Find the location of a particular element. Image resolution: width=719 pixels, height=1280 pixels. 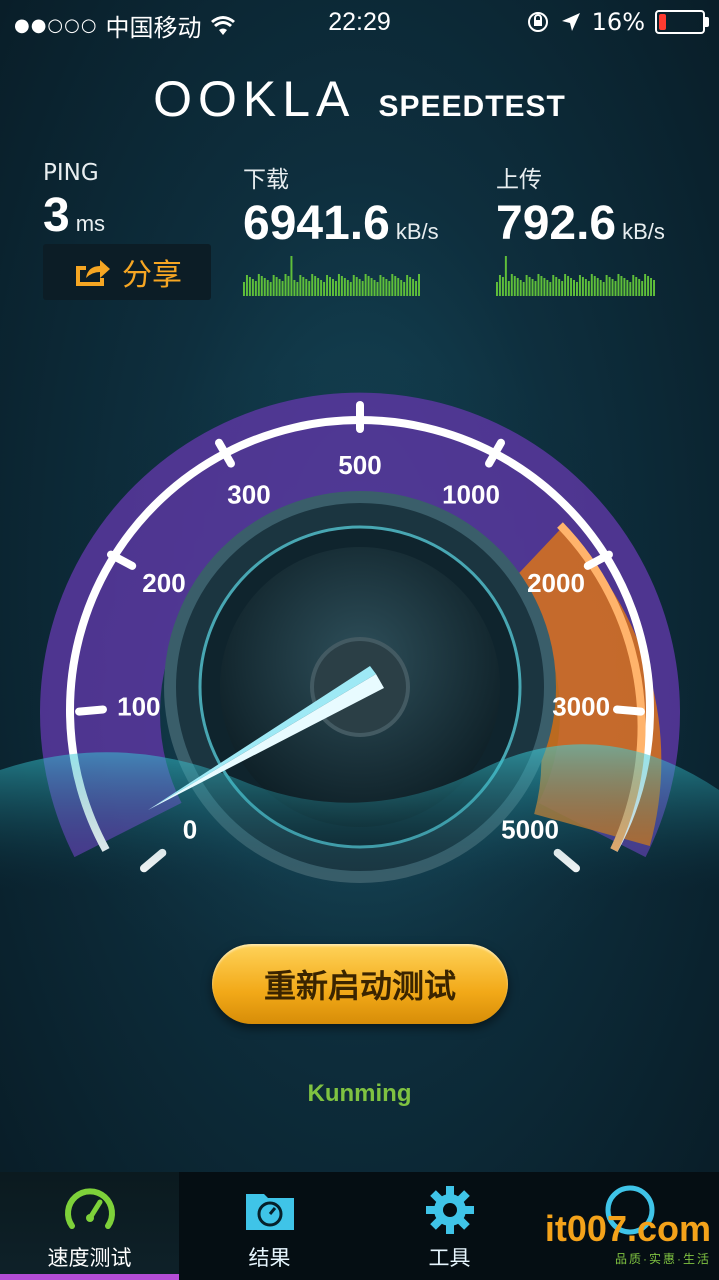

ping-value: 3 is located at coordinates (56, 215).